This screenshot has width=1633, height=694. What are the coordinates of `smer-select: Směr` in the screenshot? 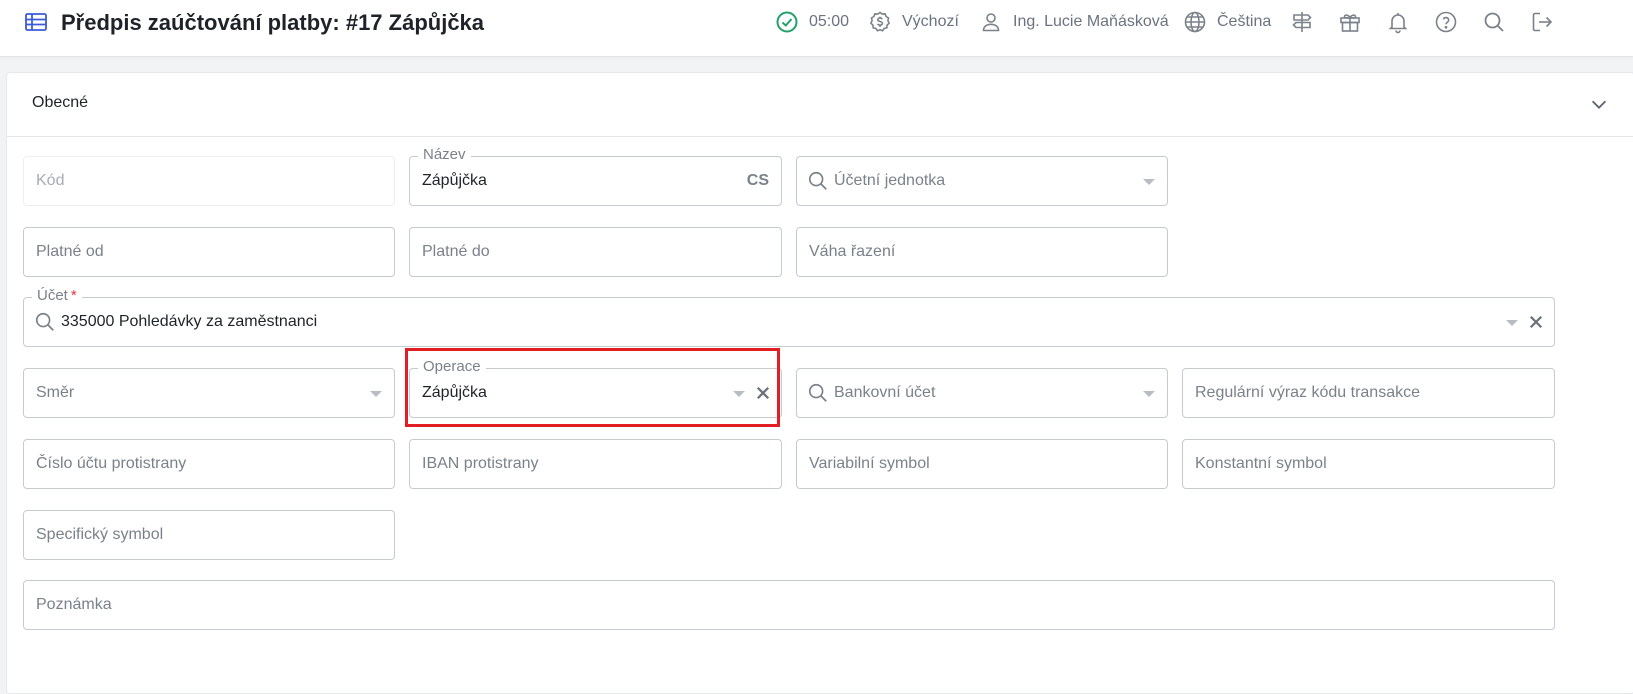 It's located at (209, 393).